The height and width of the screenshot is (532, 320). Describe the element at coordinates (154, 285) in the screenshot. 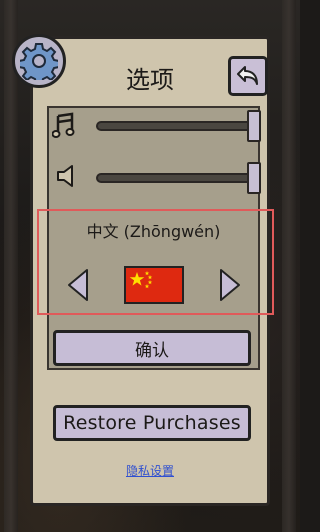

I see `china-flag-icon` at that location.